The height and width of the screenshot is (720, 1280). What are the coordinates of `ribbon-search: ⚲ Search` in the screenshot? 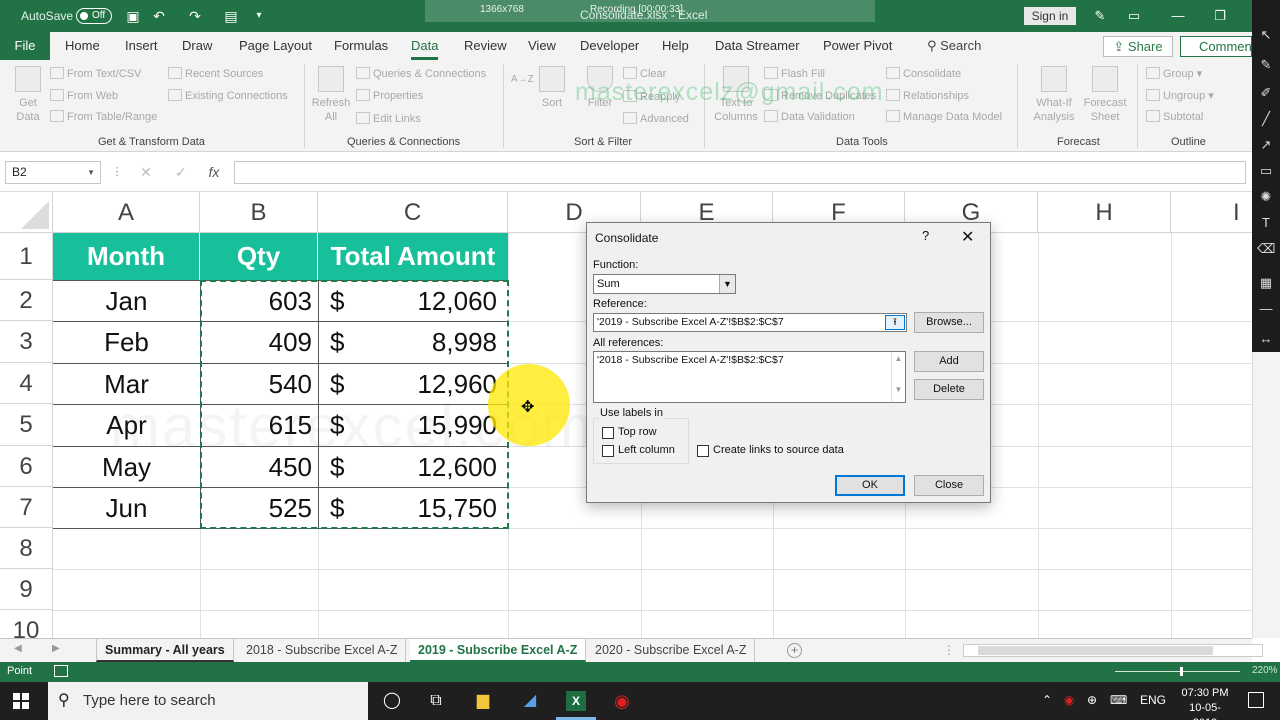 It's located at (954, 46).